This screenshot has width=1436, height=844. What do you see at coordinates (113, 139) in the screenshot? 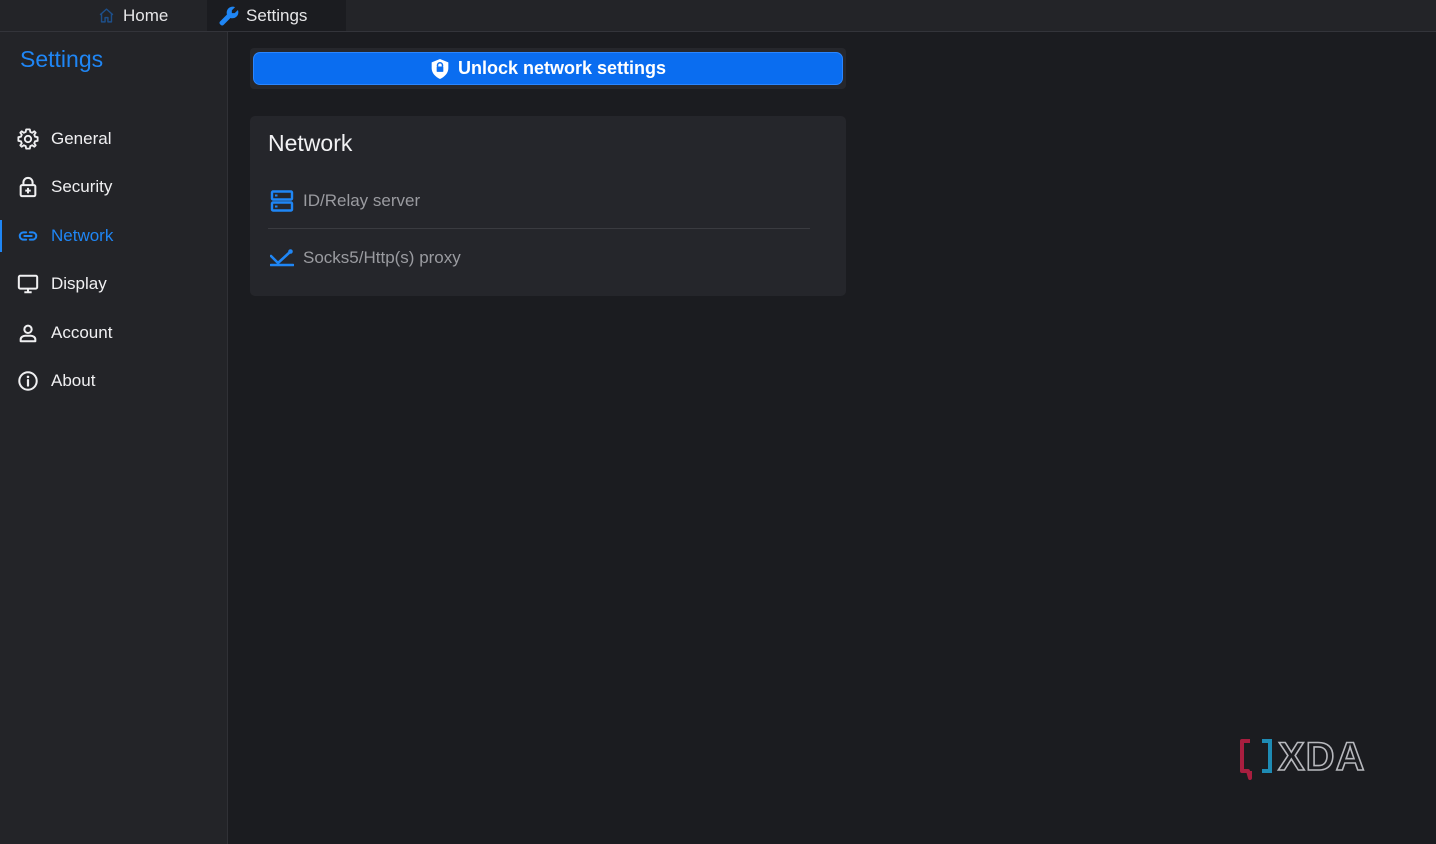
I see `sidebar-item-general: General` at bounding box center [113, 139].